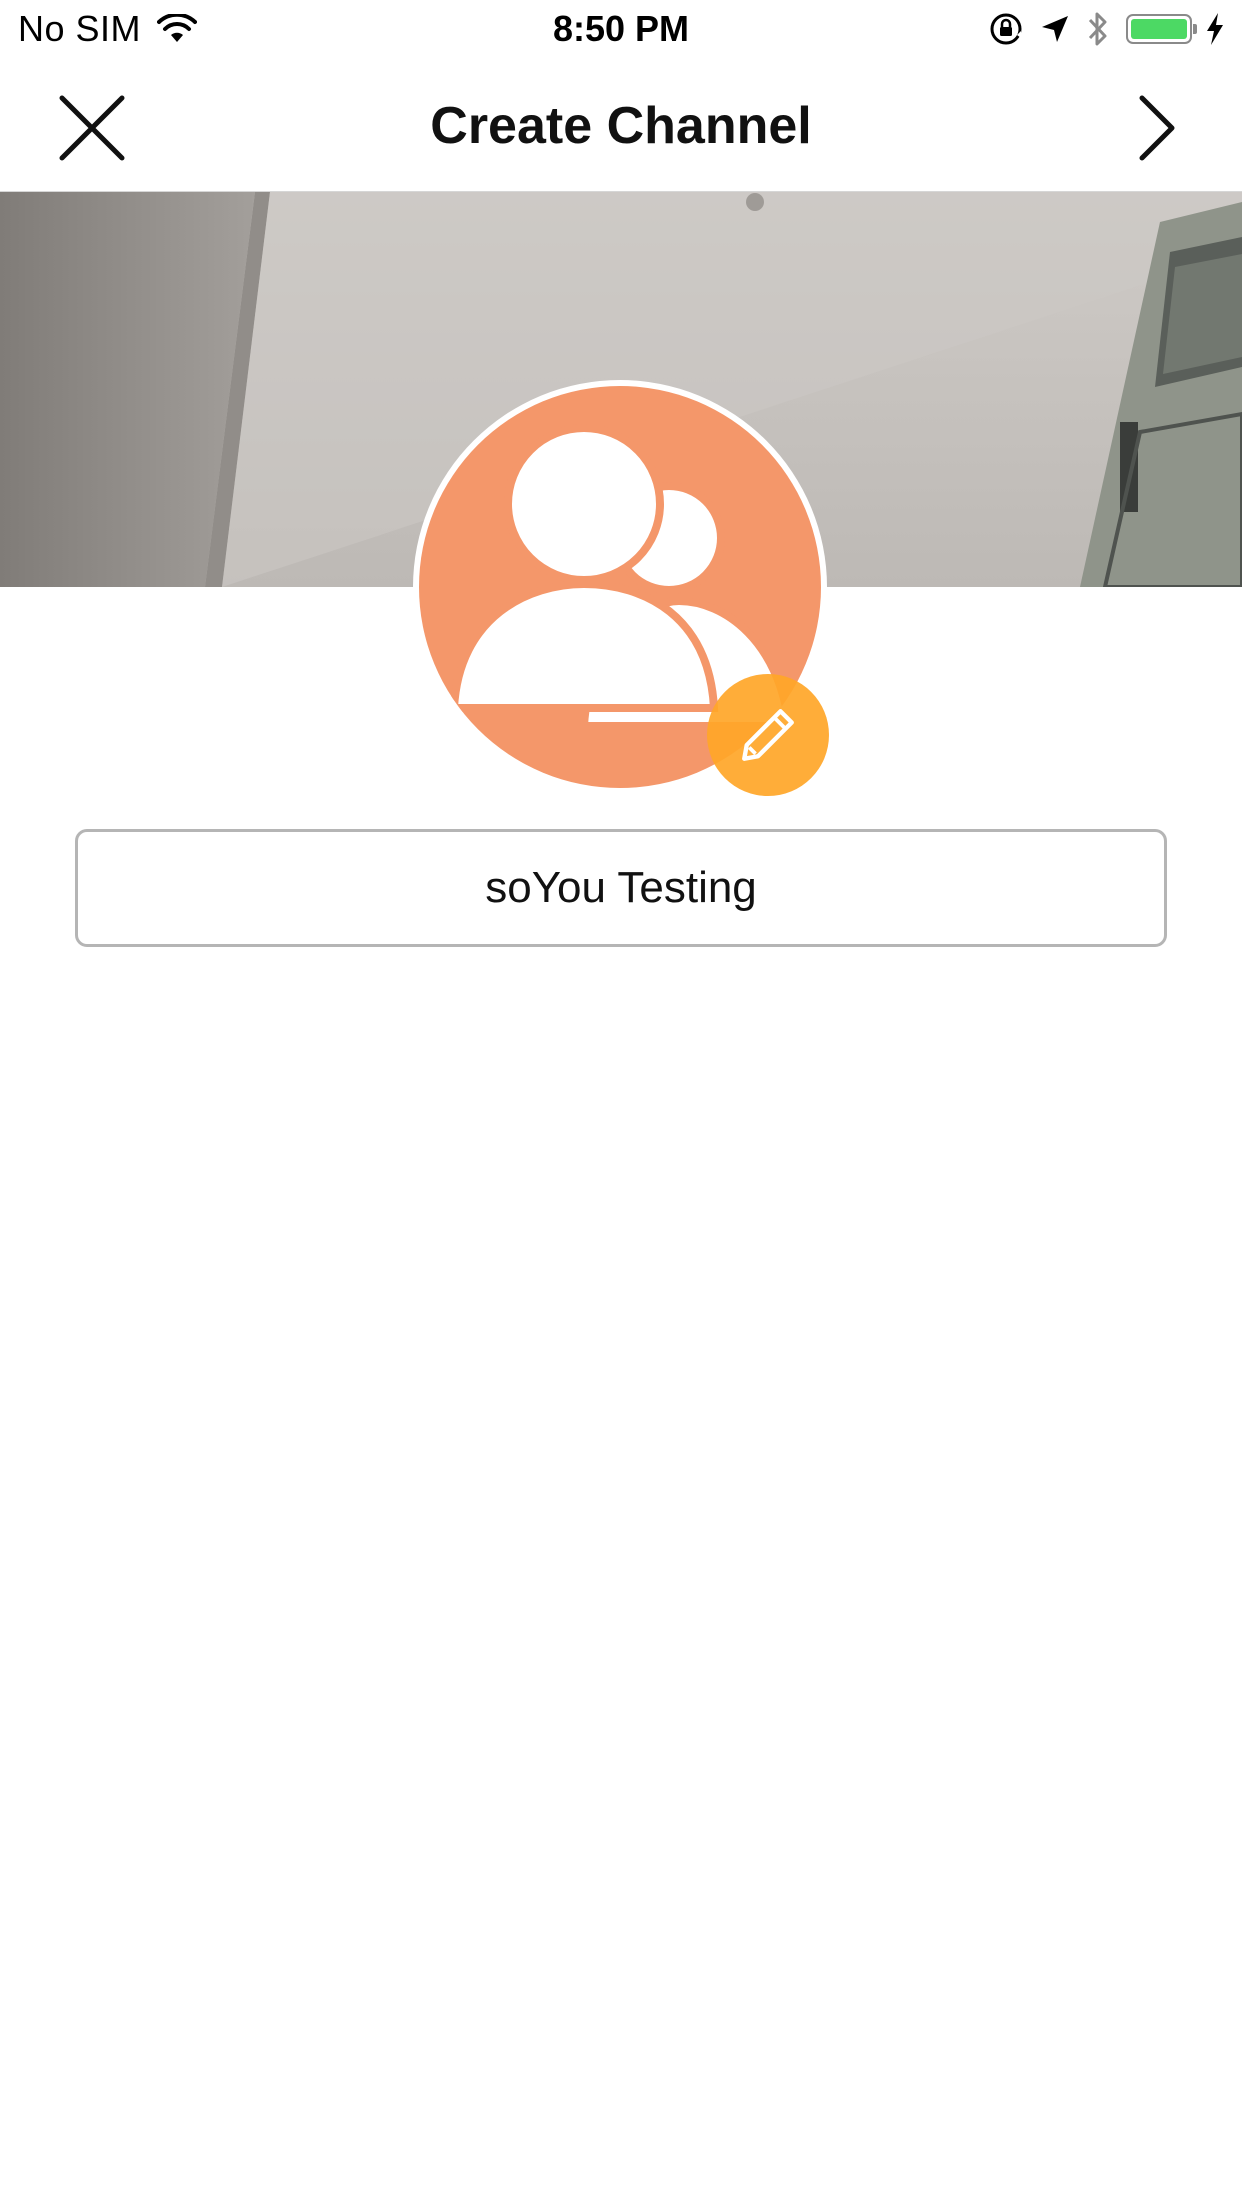 Image resolution: width=1242 pixels, height=2208 pixels. I want to click on status-right, so click(1098, 29).